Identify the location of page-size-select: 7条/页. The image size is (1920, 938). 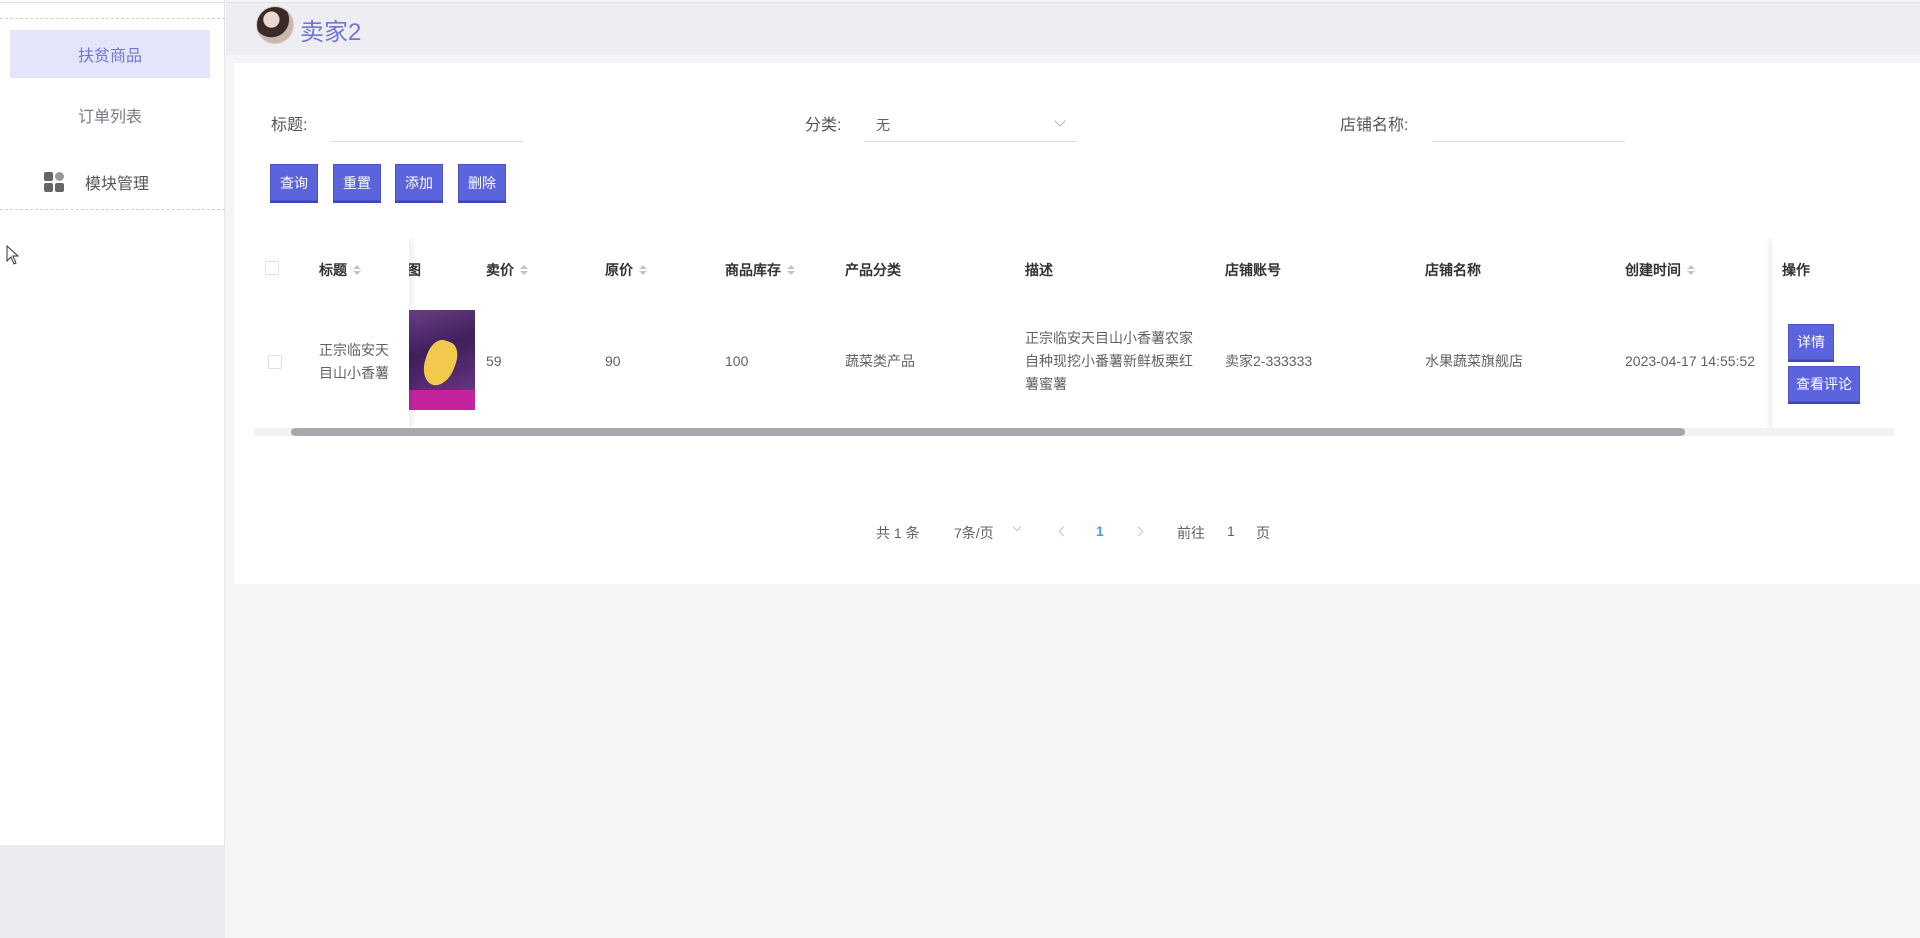
(974, 533).